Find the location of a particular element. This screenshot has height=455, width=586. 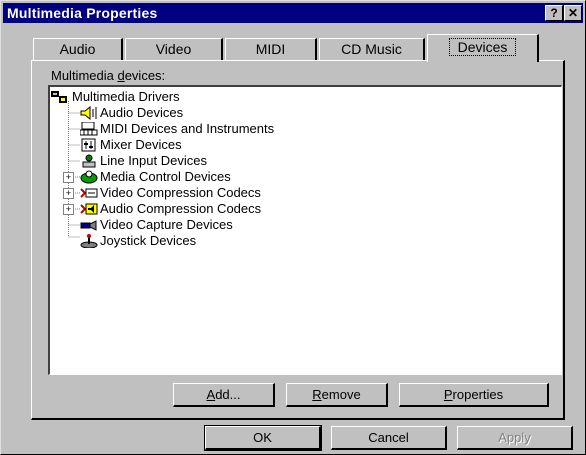

window-title: Multimedia Properties is located at coordinates (82, 13).